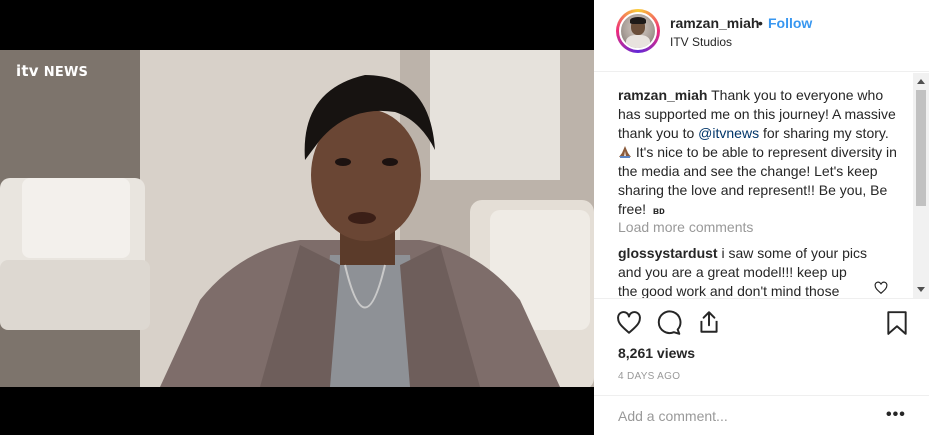  Describe the element at coordinates (790, 23) in the screenshot. I see `follow-button: Follow` at that location.